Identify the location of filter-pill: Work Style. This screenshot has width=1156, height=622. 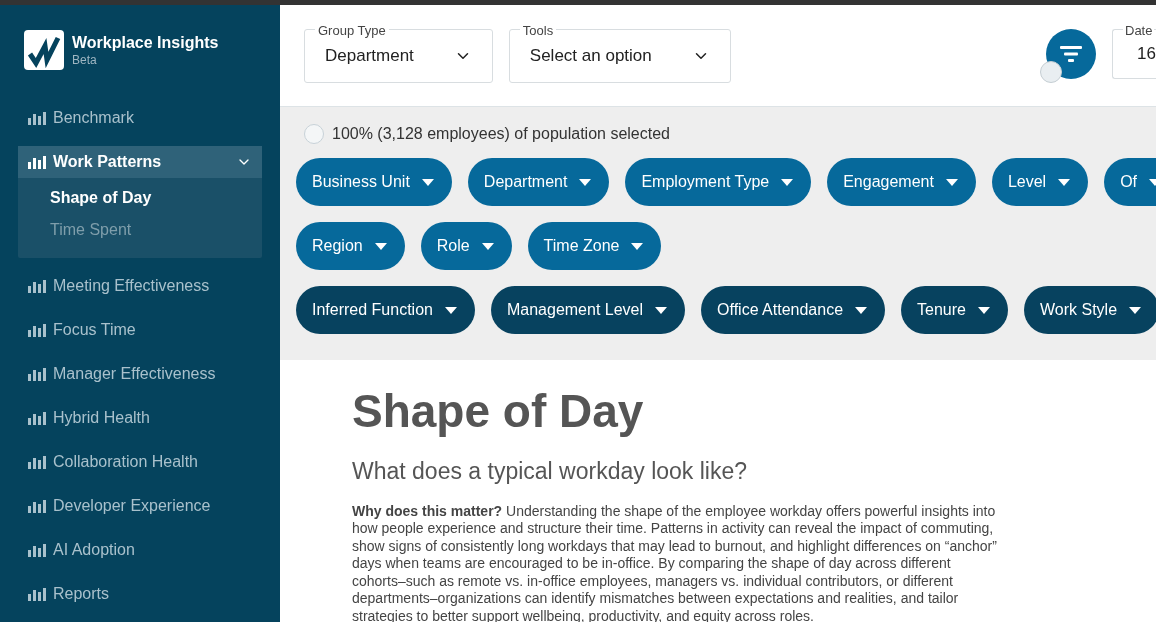
(1090, 310).